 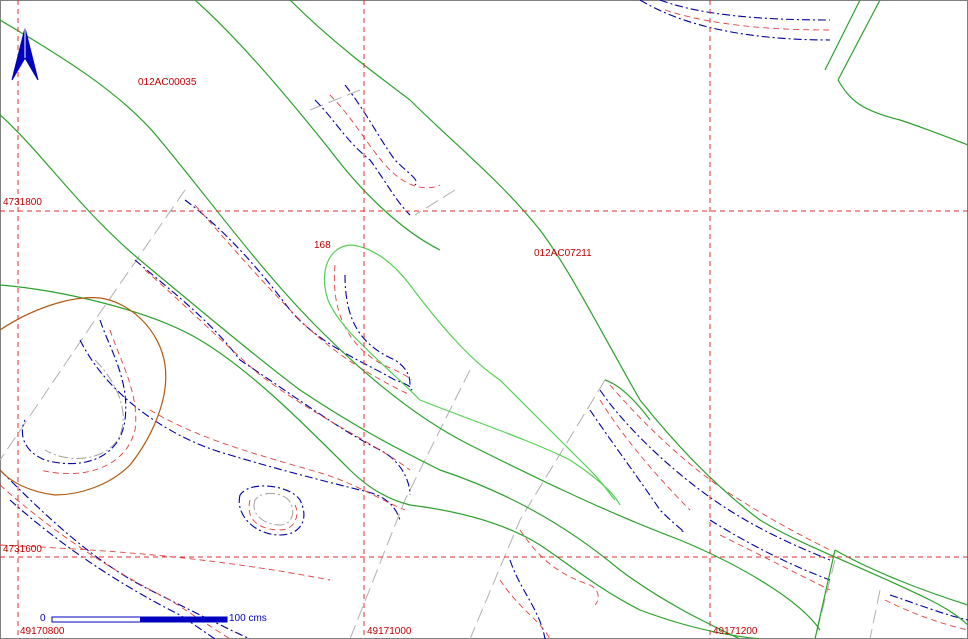 I want to click on selected-contour-tail, so click(x=520, y=452).